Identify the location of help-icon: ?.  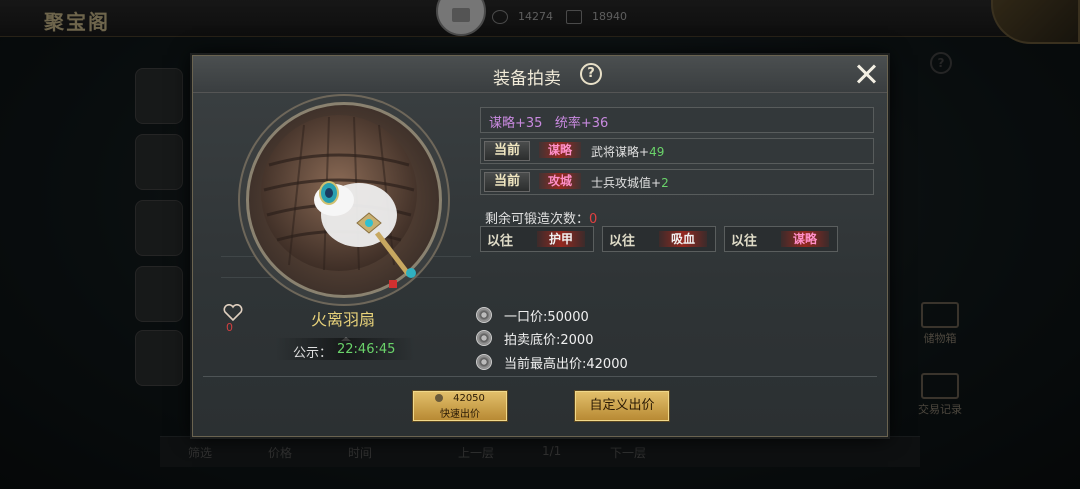
(591, 74).